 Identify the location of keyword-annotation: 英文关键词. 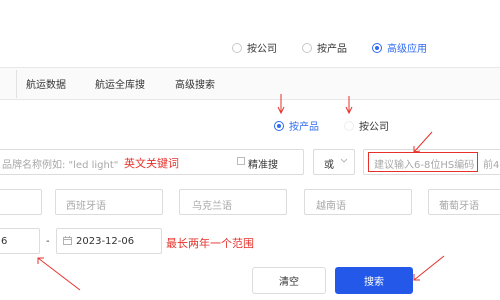
(151, 163).